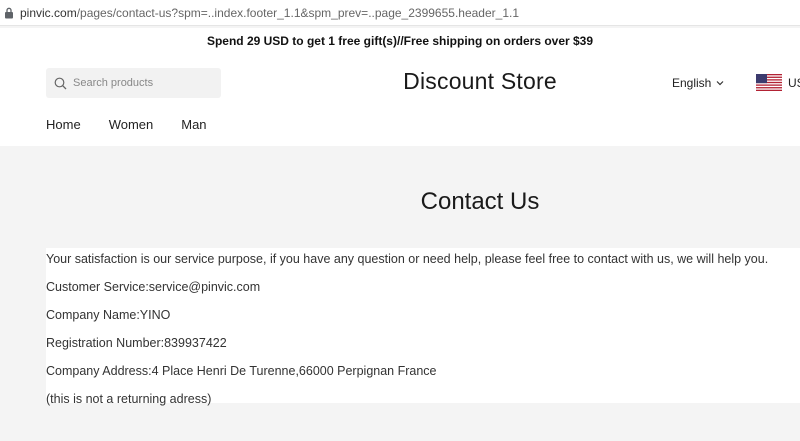 Image resolution: width=800 pixels, height=441 pixels. What do you see at coordinates (48, 12) in the screenshot?
I see `url-domain: pinvic.com` at bounding box center [48, 12].